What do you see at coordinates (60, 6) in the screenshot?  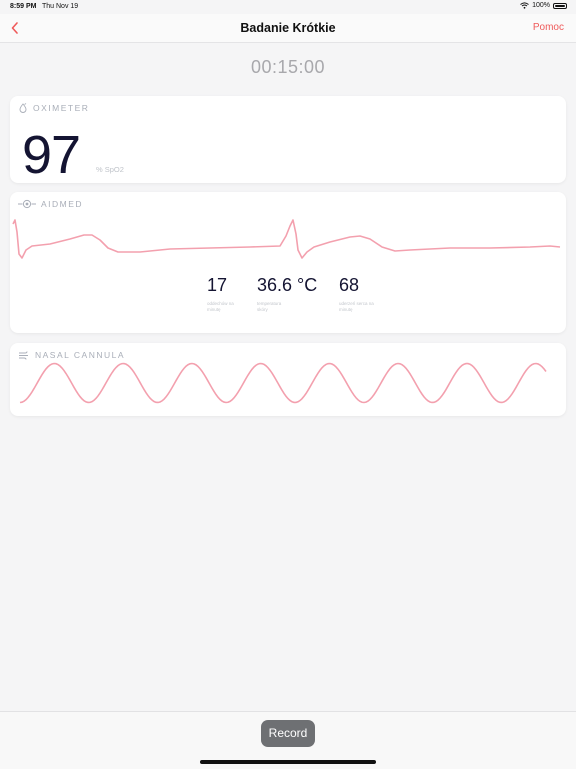 I see `status-date: Thu Nov 19` at bounding box center [60, 6].